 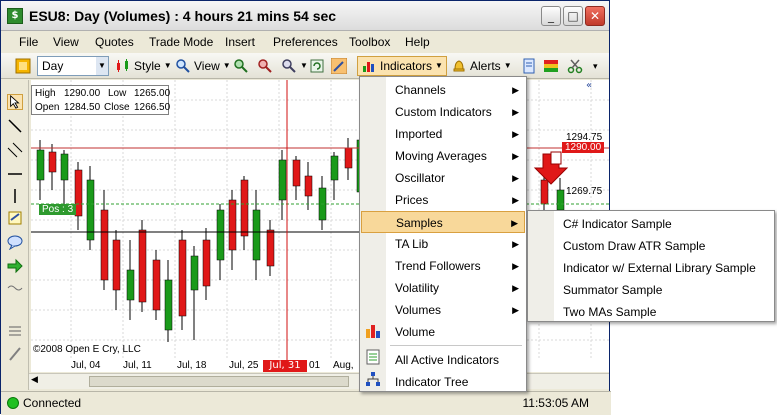 I want to click on candles-icon, so click(x=122, y=65).